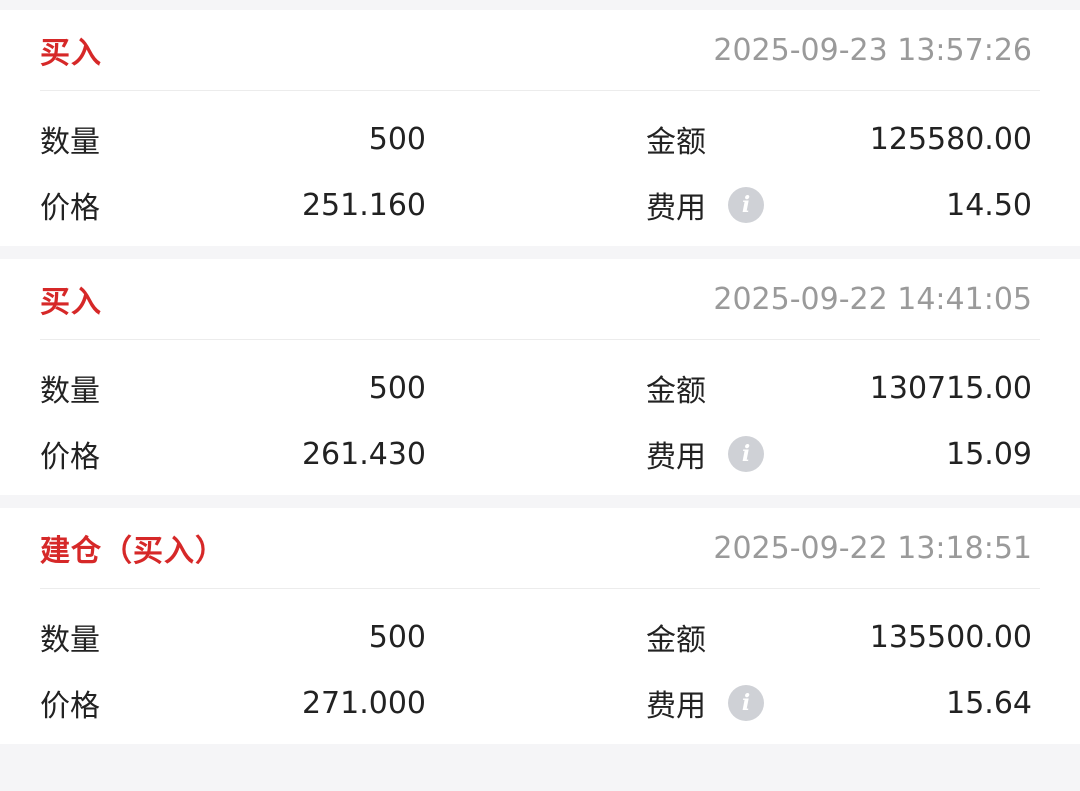 Image resolution: width=1080 pixels, height=791 pixels. Describe the element at coordinates (989, 454) in the screenshot. I see `fee-value: 15.09` at that location.